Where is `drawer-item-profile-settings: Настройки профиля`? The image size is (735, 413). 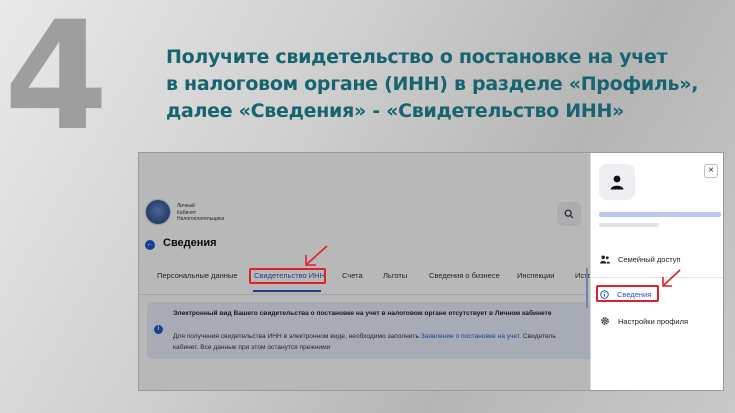
drawer-item-profile-settings: Настройки профиля is located at coordinates (644, 321).